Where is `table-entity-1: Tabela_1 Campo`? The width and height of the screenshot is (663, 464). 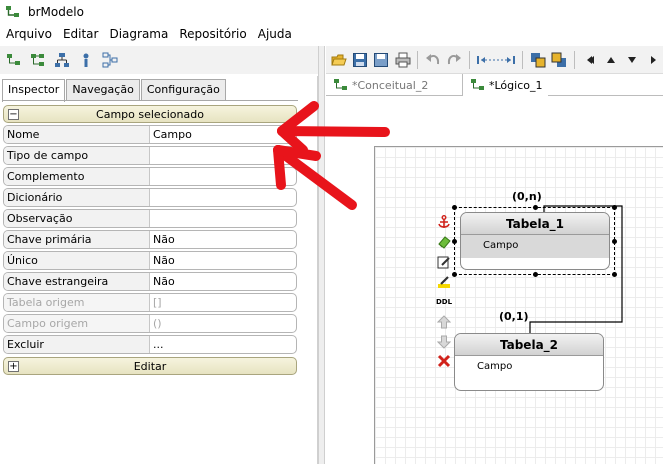 table-entity-1: Tabela_1 Campo is located at coordinates (535, 241).